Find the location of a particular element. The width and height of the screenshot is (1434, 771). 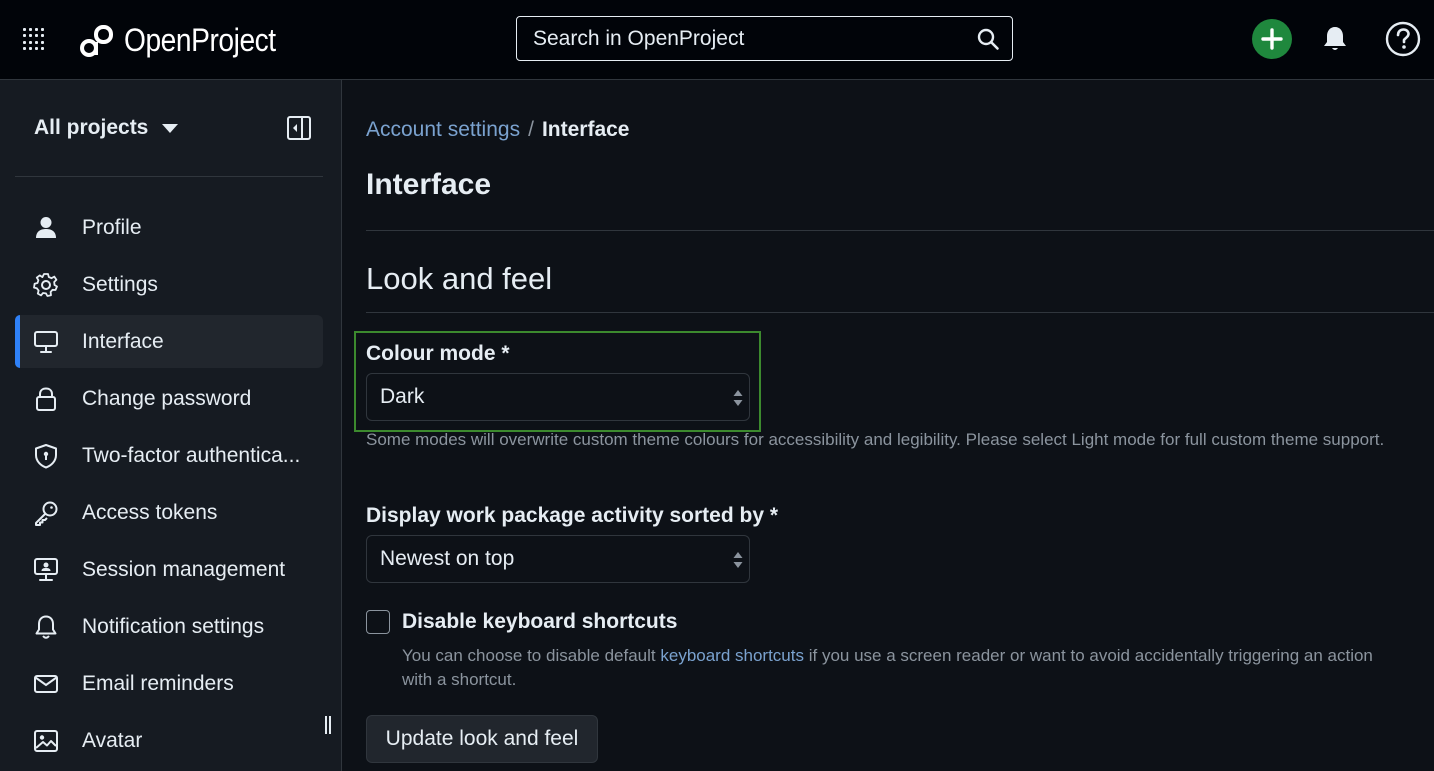

search-icon is located at coordinates (988, 39).